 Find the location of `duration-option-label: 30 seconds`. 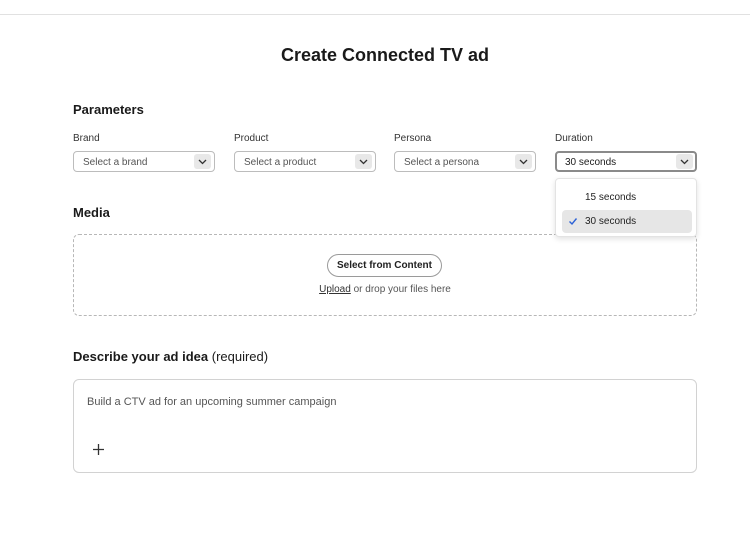

duration-option-label: 30 seconds is located at coordinates (611, 221).